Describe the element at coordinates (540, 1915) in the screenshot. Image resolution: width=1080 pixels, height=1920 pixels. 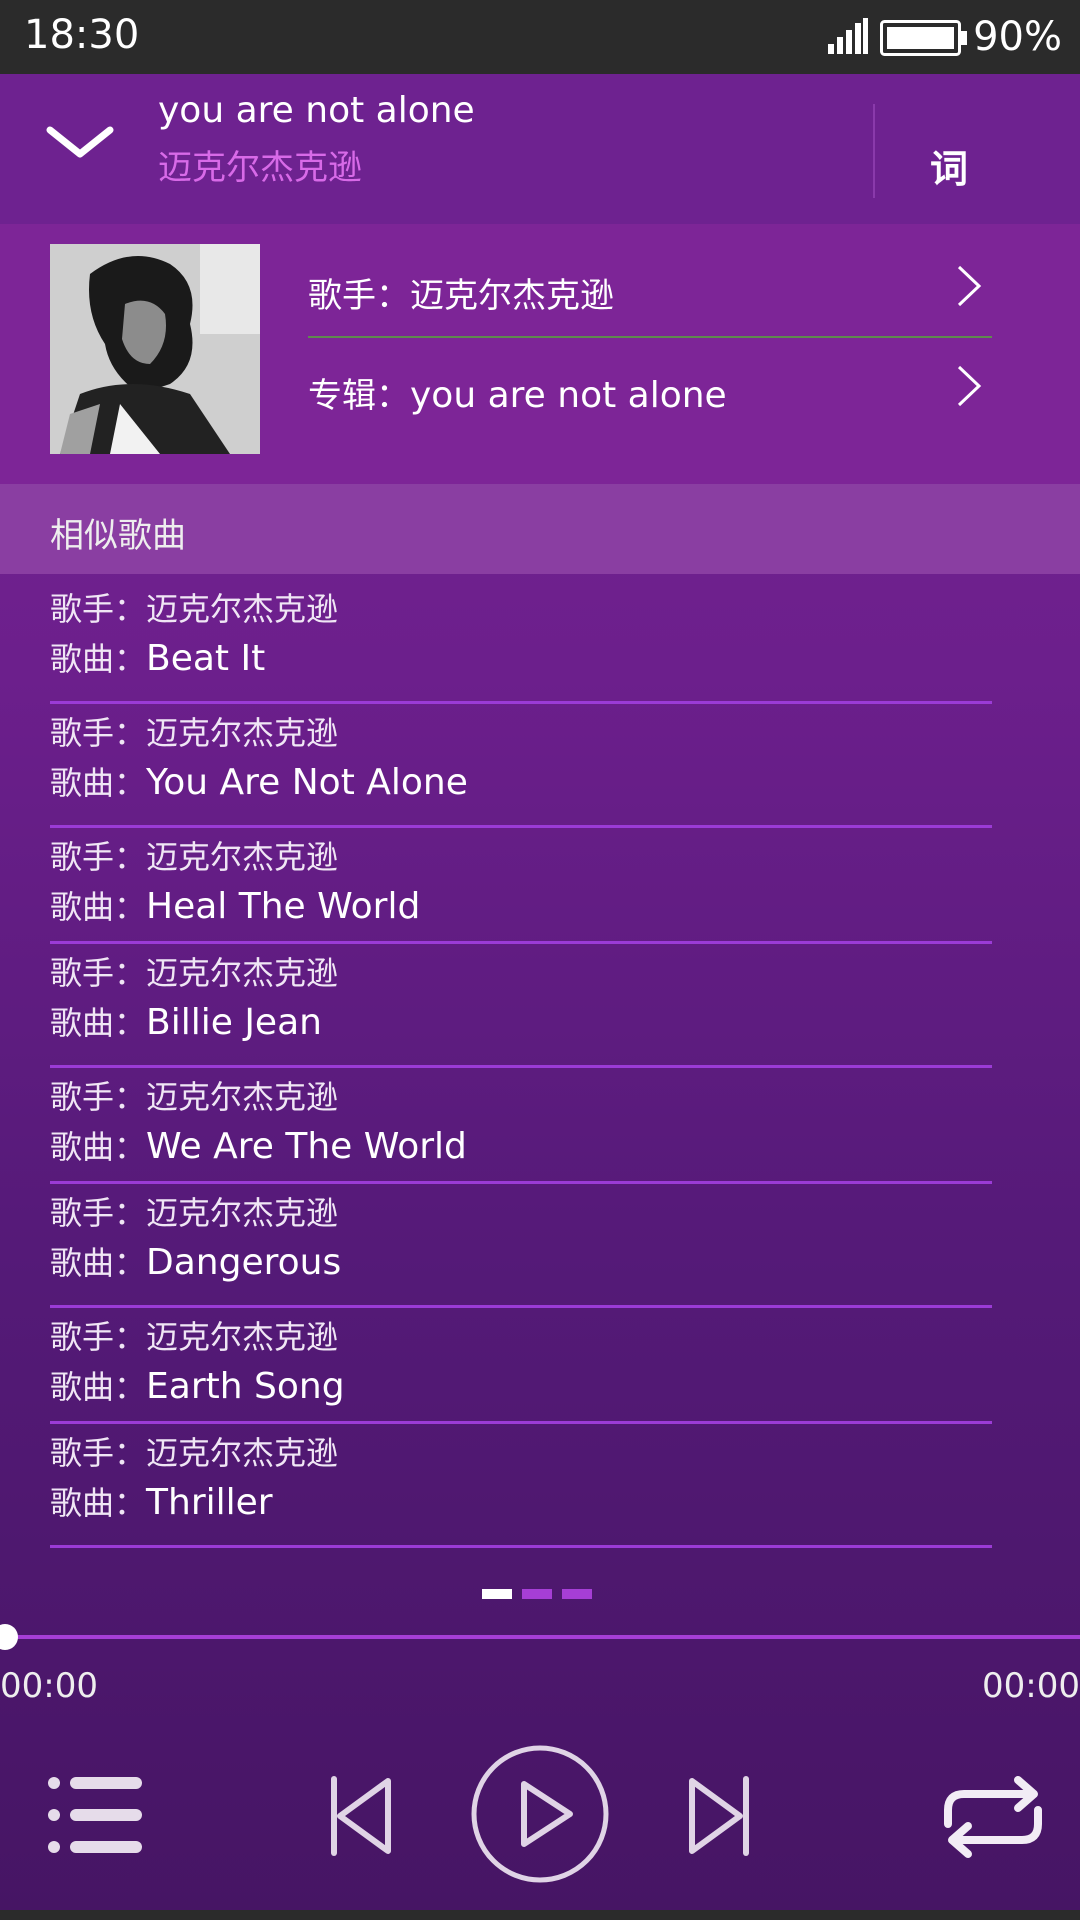
I see `bottom-edge` at that location.